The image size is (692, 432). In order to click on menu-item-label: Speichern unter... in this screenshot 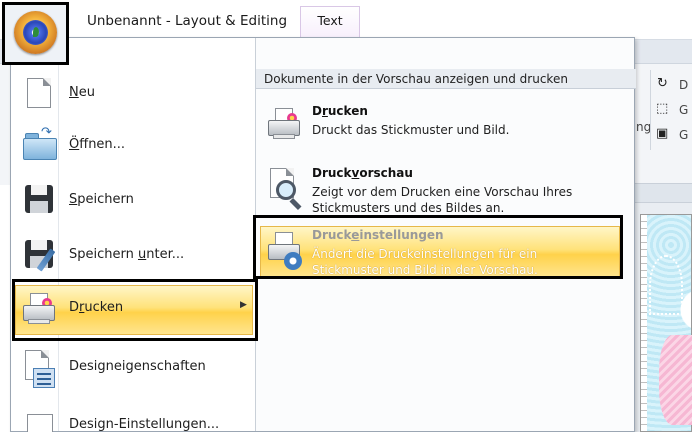, I will do `click(127, 254)`.